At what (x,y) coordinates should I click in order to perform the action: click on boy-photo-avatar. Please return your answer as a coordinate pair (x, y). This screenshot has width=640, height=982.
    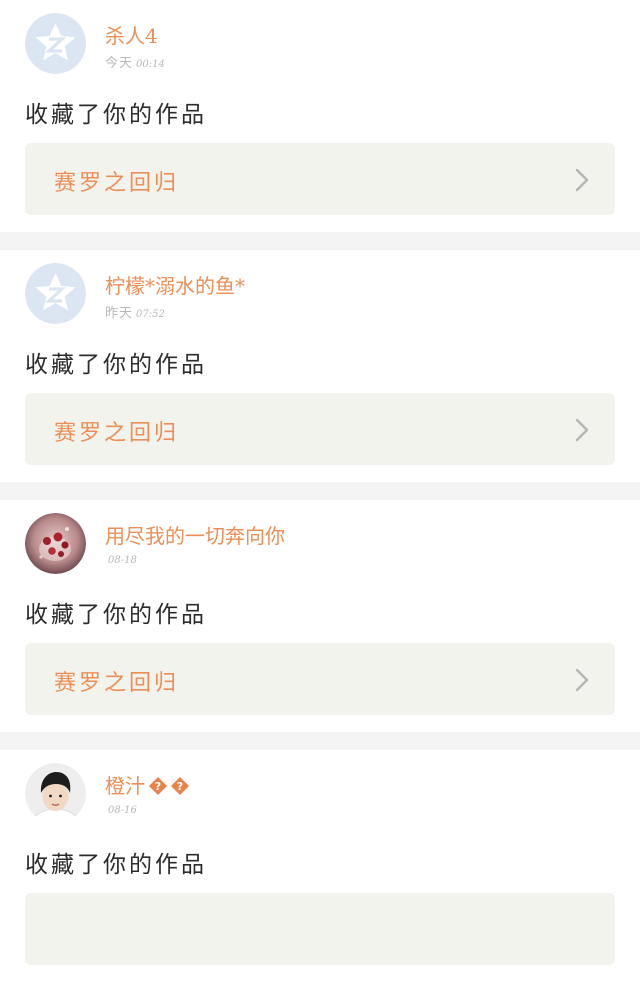
    Looking at the image, I should click on (55, 793).